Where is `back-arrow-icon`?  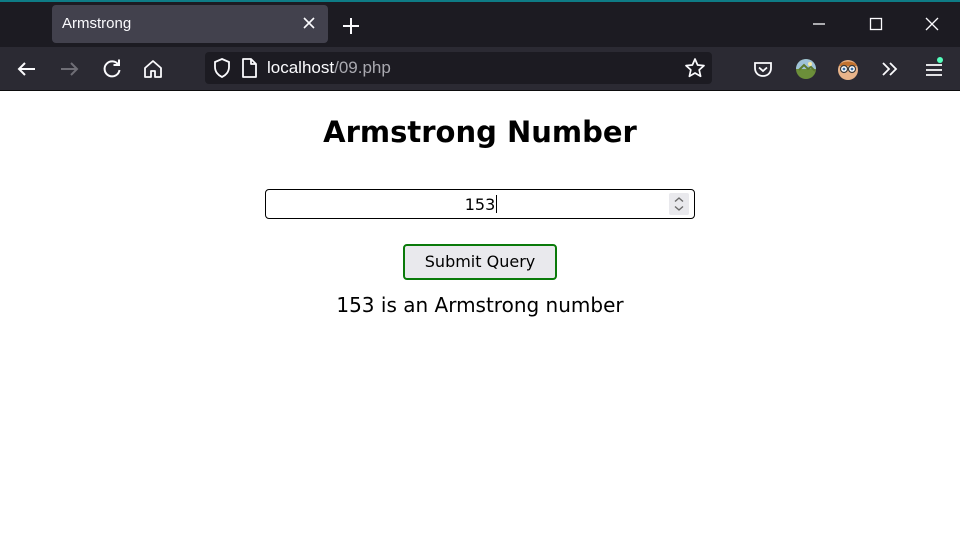
back-arrow-icon is located at coordinates (27, 69).